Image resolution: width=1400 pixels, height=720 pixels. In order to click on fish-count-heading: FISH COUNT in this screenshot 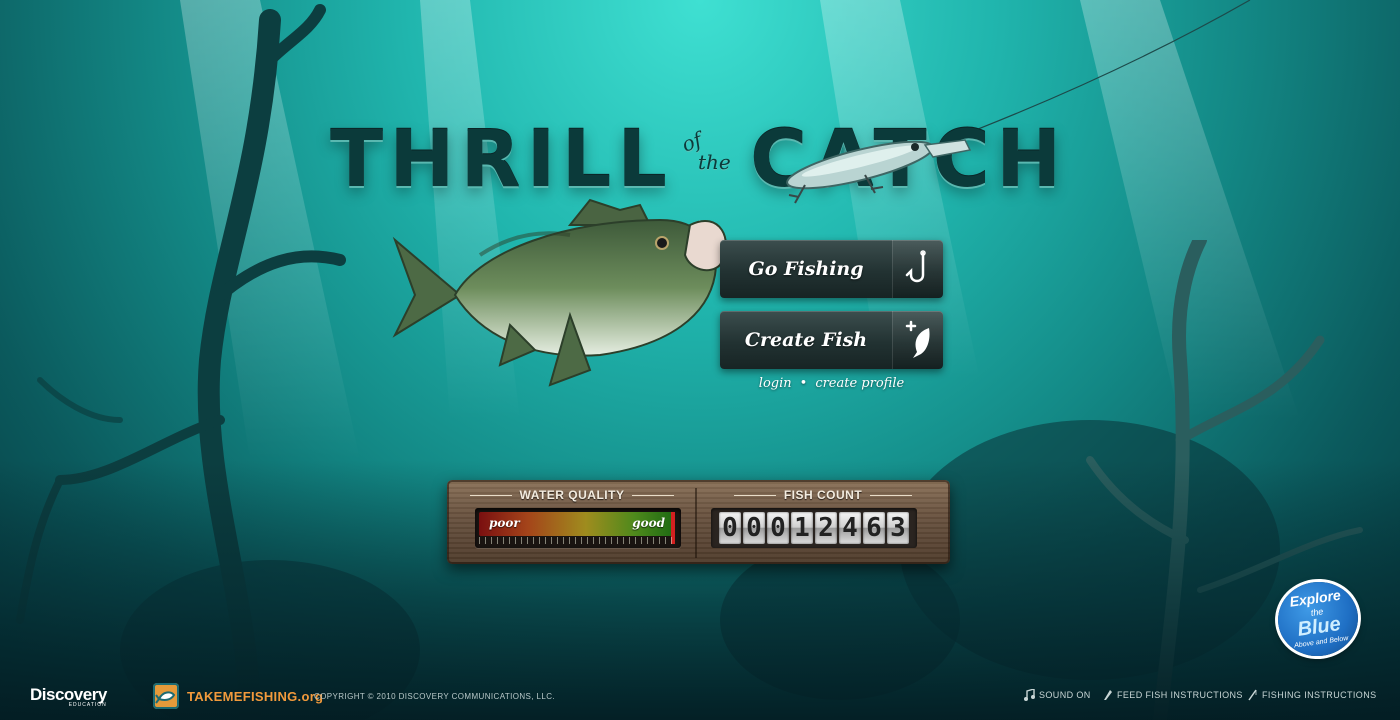, I will do `click(823, 495)`.